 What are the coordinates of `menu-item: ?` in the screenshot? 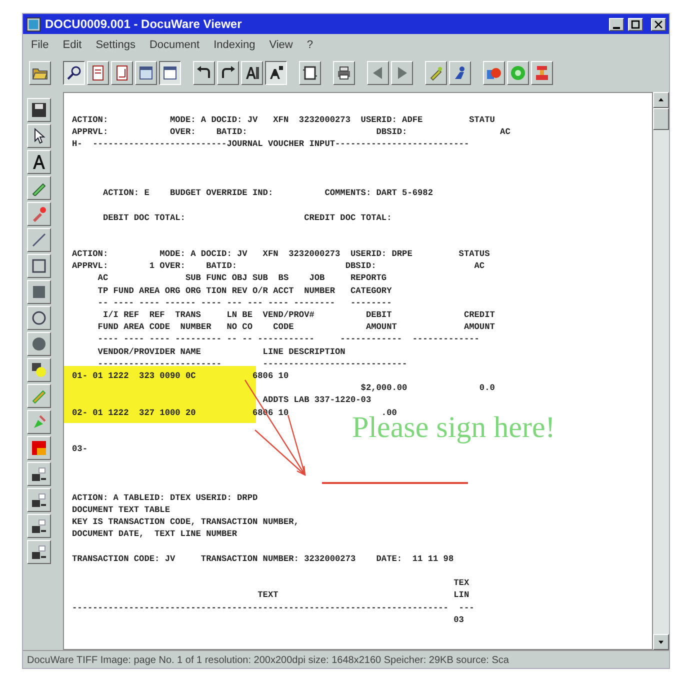 It's located at (309, 44).